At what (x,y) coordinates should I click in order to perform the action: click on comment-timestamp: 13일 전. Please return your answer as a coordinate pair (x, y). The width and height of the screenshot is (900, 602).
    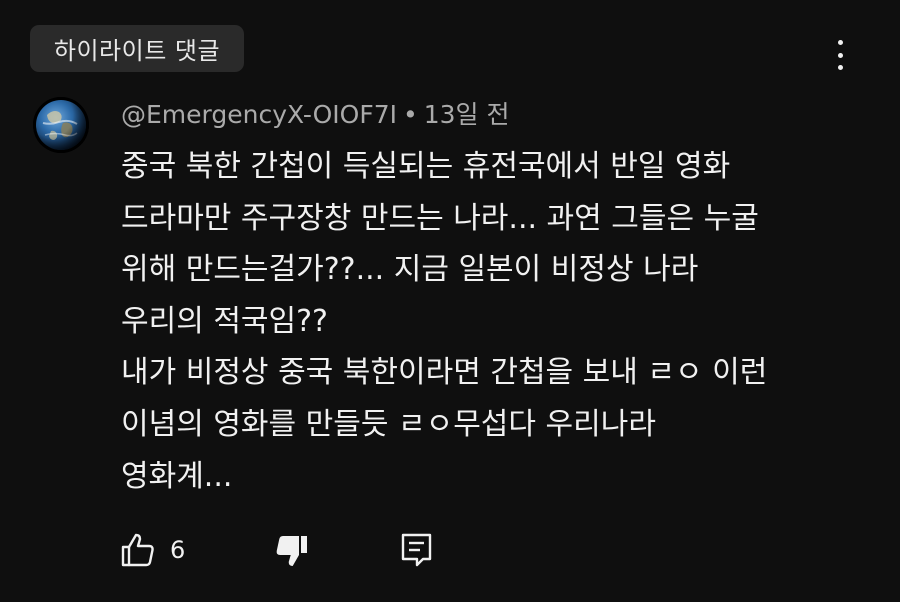
    Looking at the image, I should click on (467, 114).